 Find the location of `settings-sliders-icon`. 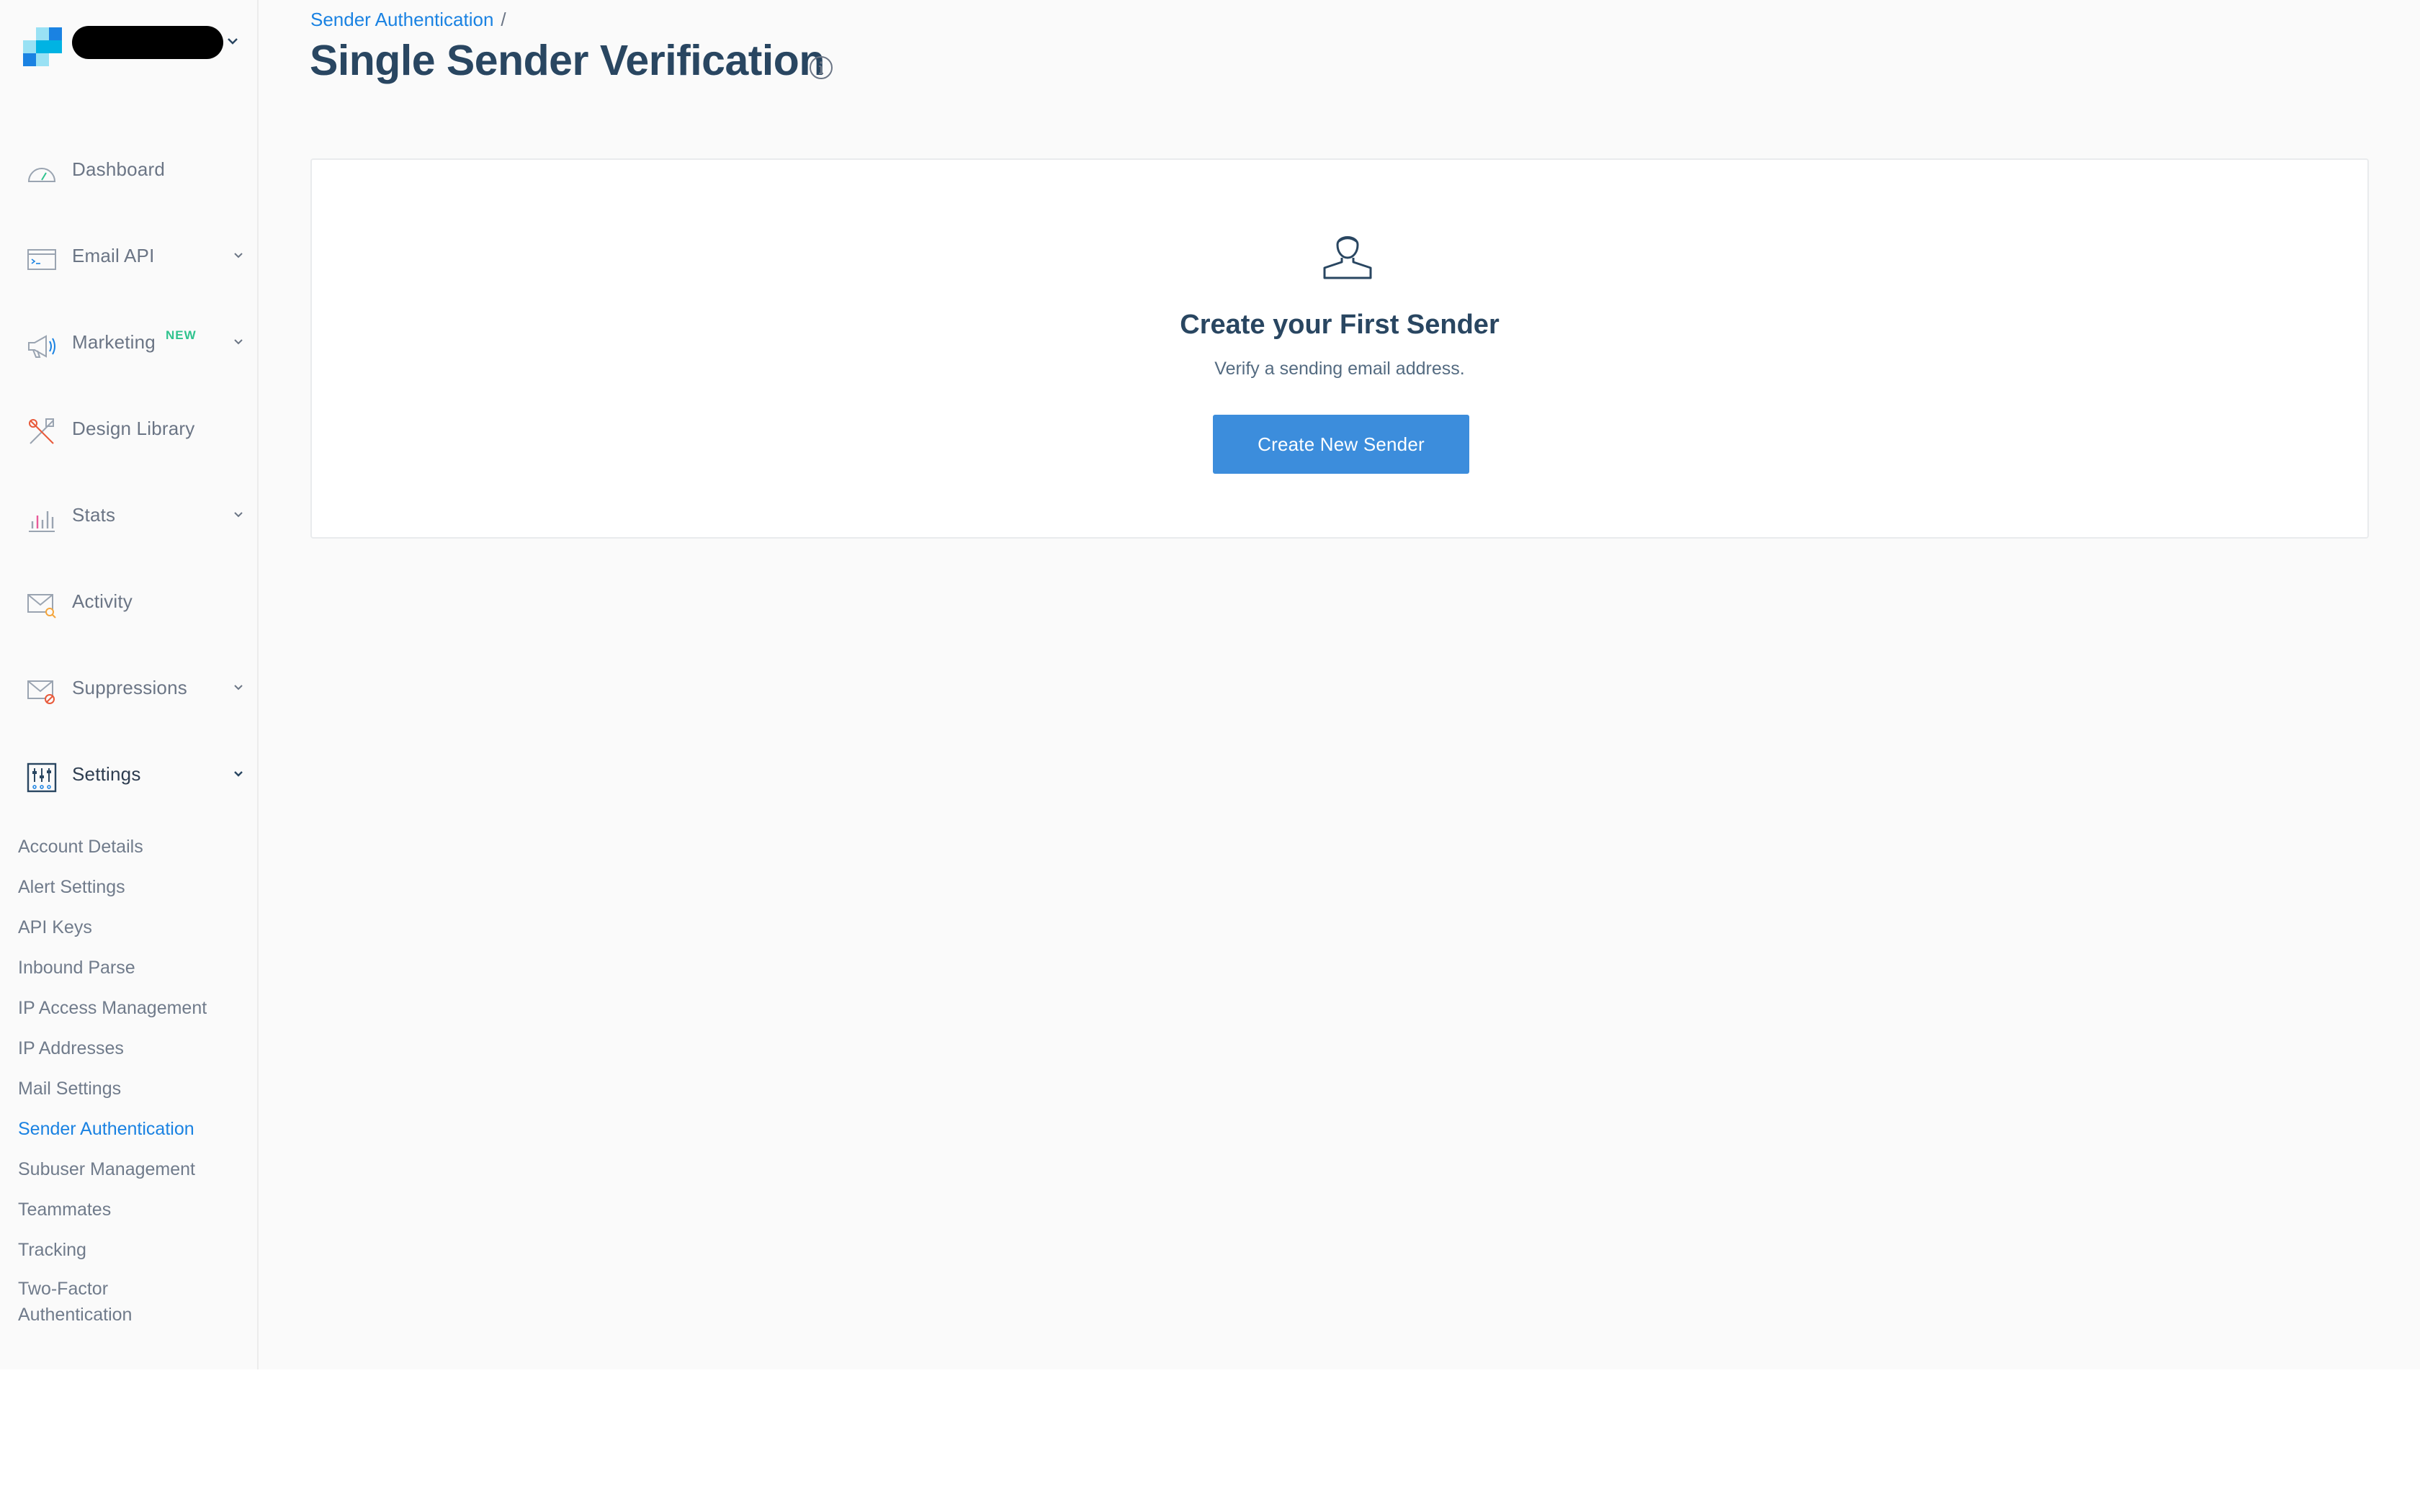

settings-sliders-icon is located at coordinates (42, 777).